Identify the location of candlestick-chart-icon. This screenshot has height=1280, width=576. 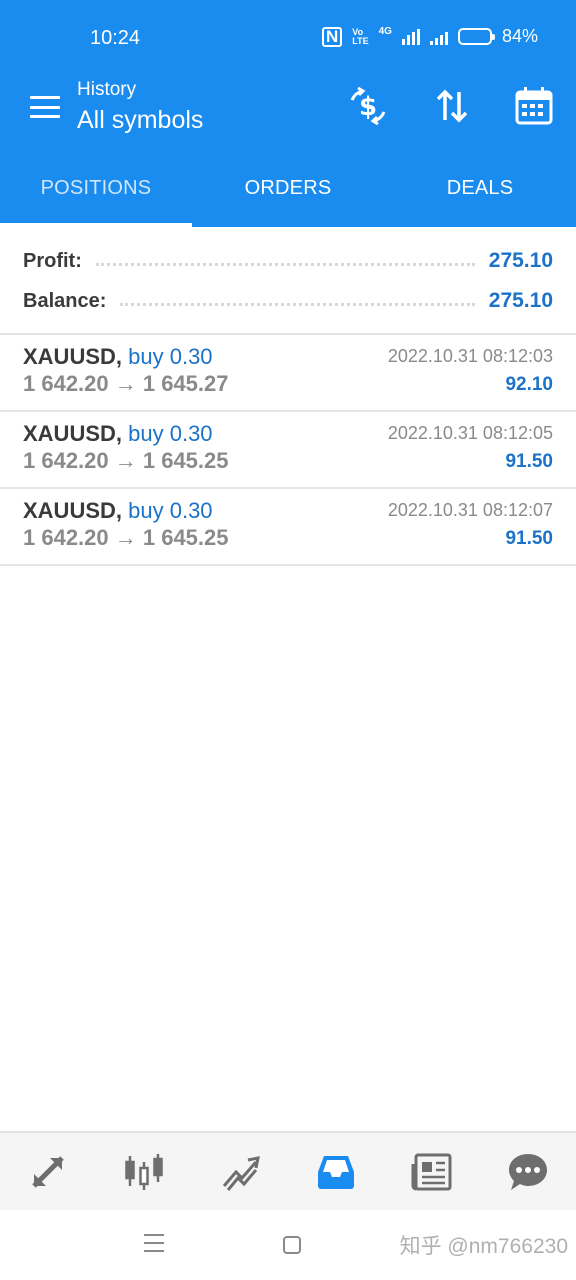
(144, 1171).